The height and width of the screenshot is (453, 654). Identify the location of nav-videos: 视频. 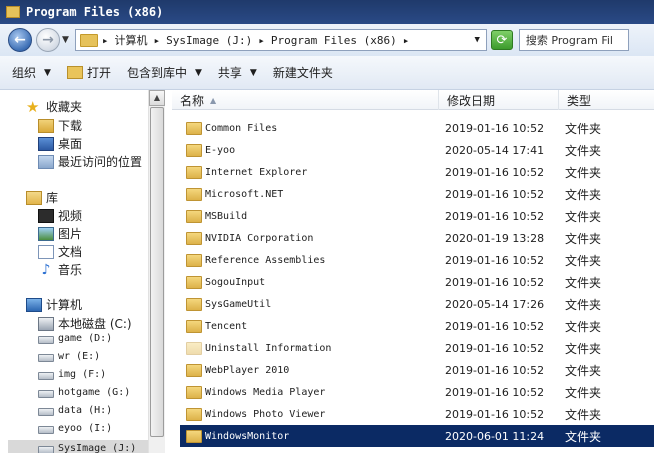
(60, 215).